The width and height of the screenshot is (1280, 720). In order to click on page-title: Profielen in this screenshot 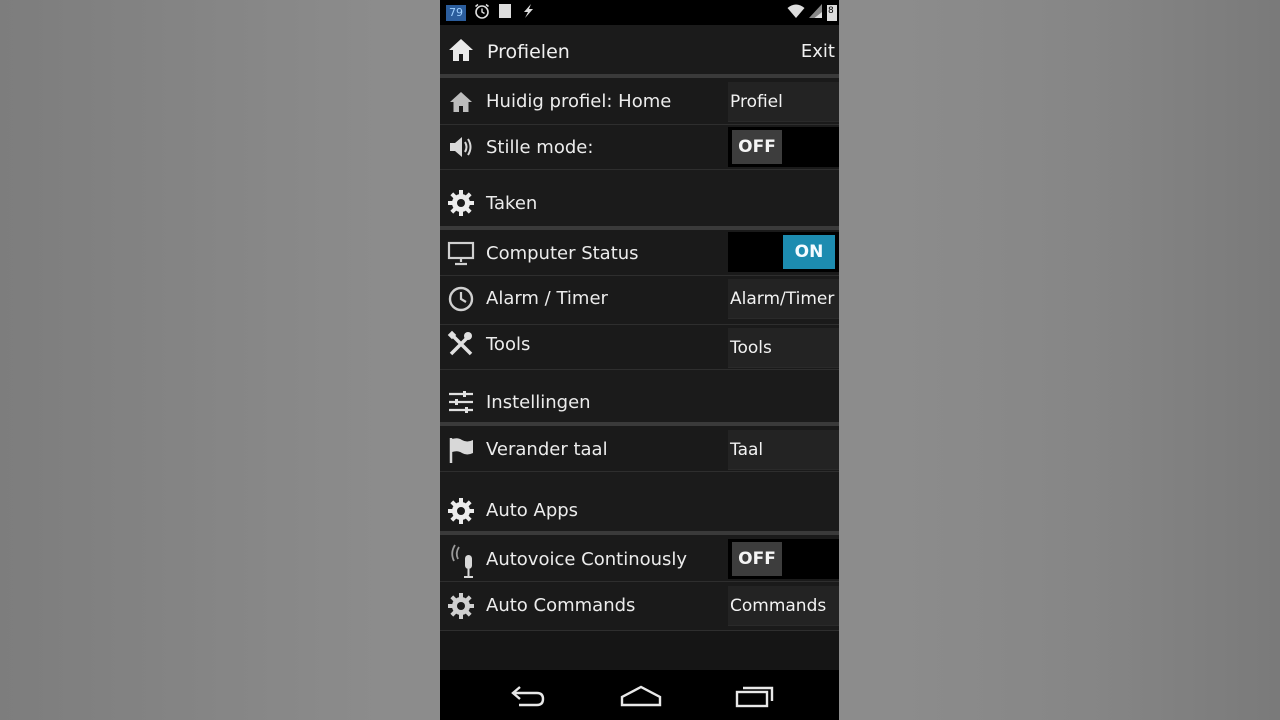, I will do `click(528, 52)`.